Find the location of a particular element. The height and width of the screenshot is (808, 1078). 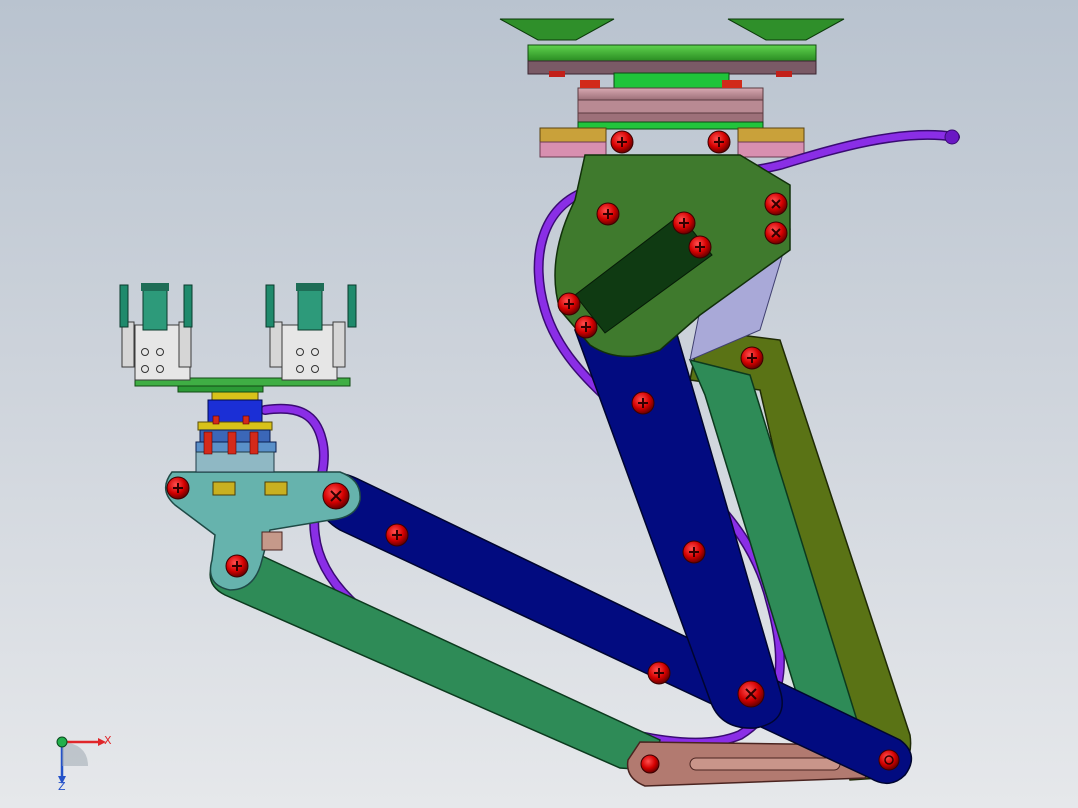

triad-z-label: Z is located at coordinates (62, 786).